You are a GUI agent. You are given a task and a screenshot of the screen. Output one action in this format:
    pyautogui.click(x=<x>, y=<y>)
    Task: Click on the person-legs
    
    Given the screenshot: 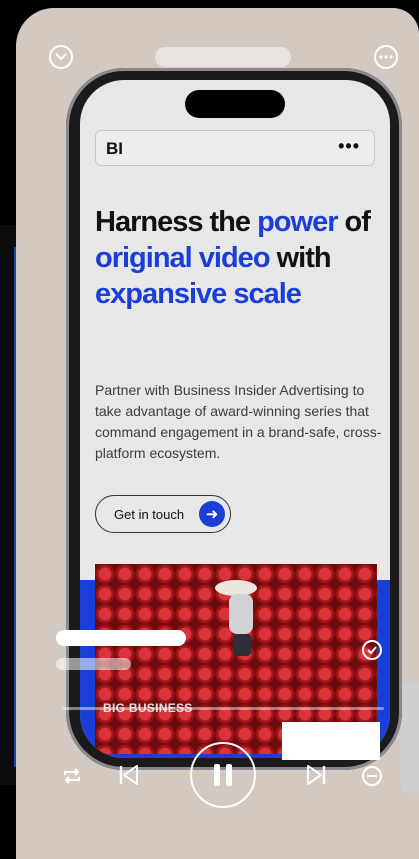 What is the action you would take?
    pyautogui.click(x=242, y=645)
    